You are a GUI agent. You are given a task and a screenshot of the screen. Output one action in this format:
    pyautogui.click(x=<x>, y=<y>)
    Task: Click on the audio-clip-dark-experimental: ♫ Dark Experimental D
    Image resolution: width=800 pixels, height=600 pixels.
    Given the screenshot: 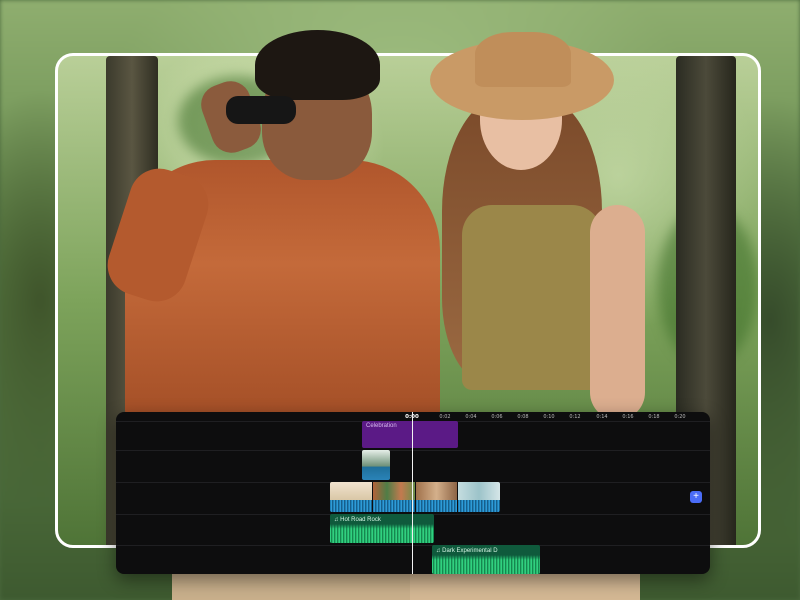 What is the action you would take?
    pyautogui.click(x=486, y=559)
    